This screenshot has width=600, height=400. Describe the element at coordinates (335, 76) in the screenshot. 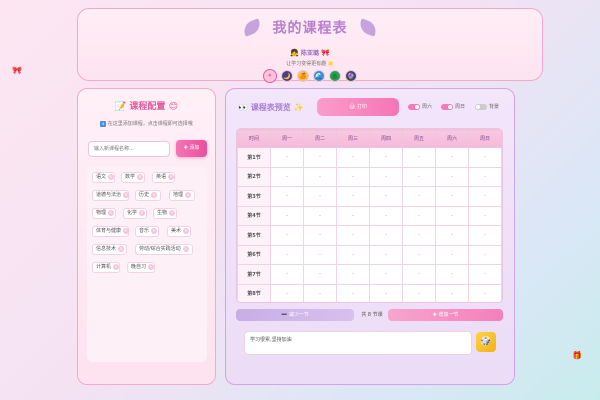

I see `theme-tree-icon: 🌲` at that location.